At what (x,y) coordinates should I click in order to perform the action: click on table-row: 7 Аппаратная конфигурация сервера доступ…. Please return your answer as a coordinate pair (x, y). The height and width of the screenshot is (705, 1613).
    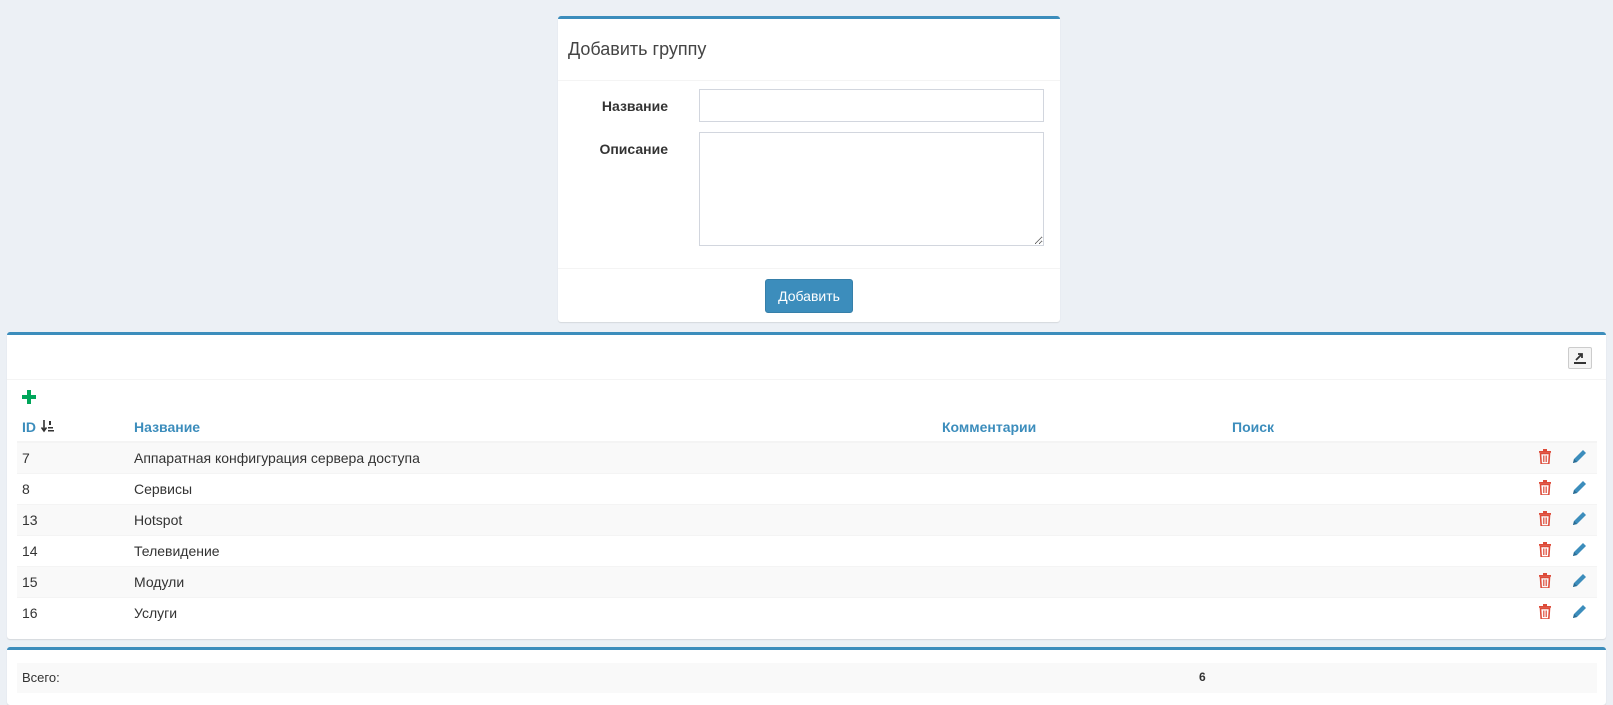
    Looking at the image, I should click on (807, 457).